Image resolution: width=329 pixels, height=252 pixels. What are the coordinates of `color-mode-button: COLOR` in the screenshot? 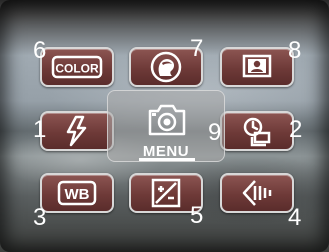 It's located at (77, 67).